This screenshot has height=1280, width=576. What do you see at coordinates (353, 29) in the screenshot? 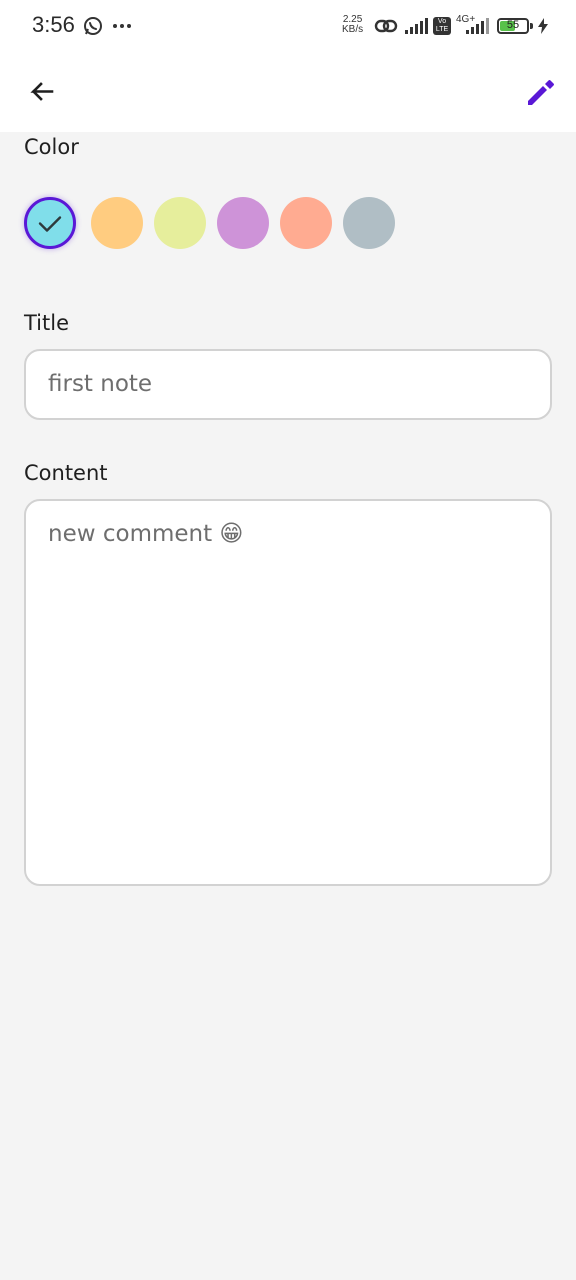
I see `network-speed-unit: KB/s` at bounding box center [353, 29].